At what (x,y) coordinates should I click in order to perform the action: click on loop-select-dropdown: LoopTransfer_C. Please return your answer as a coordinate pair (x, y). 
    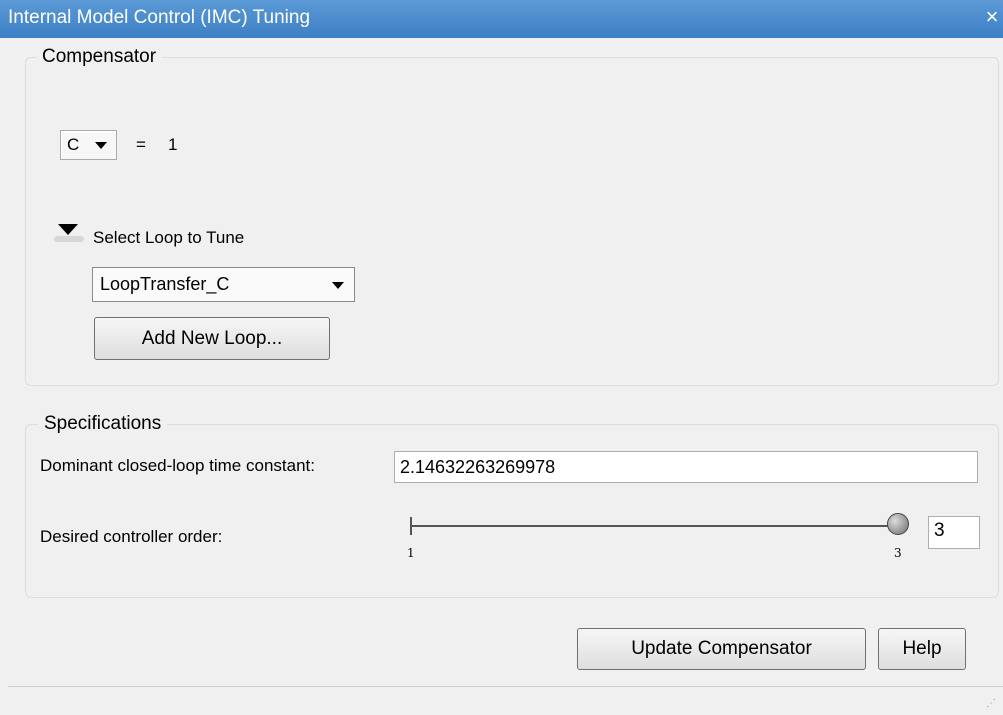
    Looking at the image, I should click on (223, 284).